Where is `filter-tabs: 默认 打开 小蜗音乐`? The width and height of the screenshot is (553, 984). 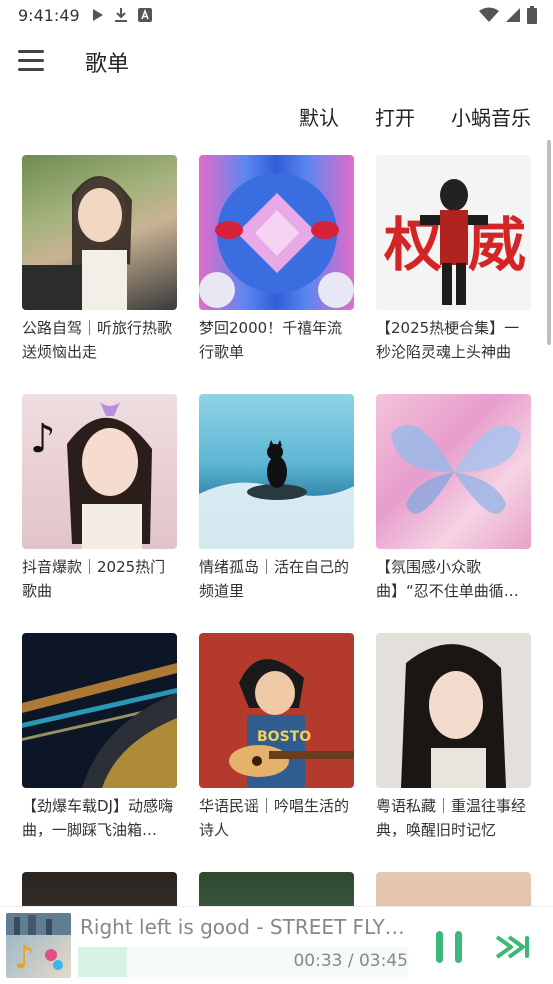
filter-tabs: 默认 打开 小蜗音乐 is located at coordinates (415, 116).